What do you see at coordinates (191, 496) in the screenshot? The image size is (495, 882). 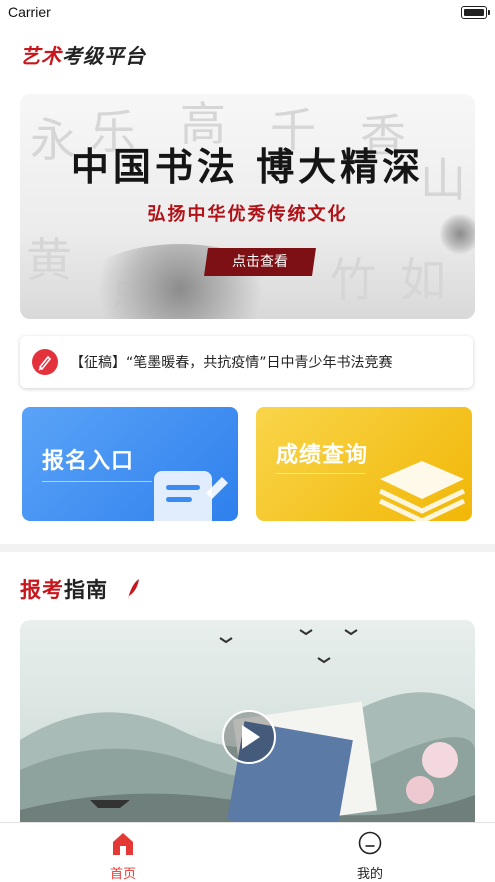 I see `form-icon` at bounding box center [191, 496].